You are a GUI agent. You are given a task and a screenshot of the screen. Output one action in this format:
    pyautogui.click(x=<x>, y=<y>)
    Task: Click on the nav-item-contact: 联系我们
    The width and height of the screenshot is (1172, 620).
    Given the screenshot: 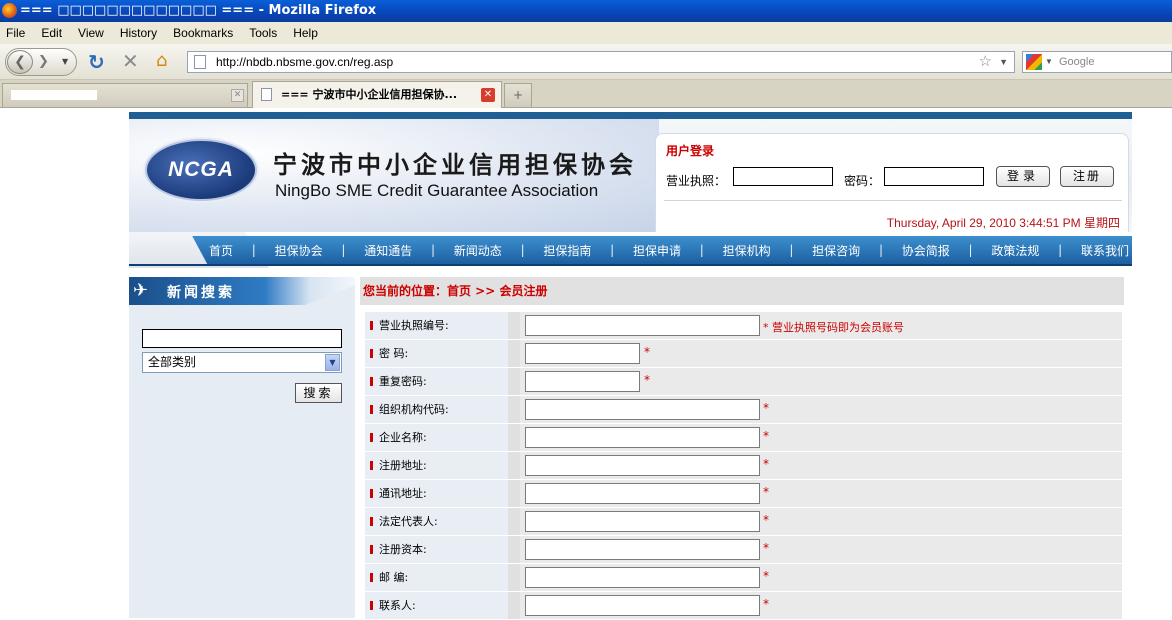 What is the action you would take?
    pyautogui.click(x=1105, y=250)
    